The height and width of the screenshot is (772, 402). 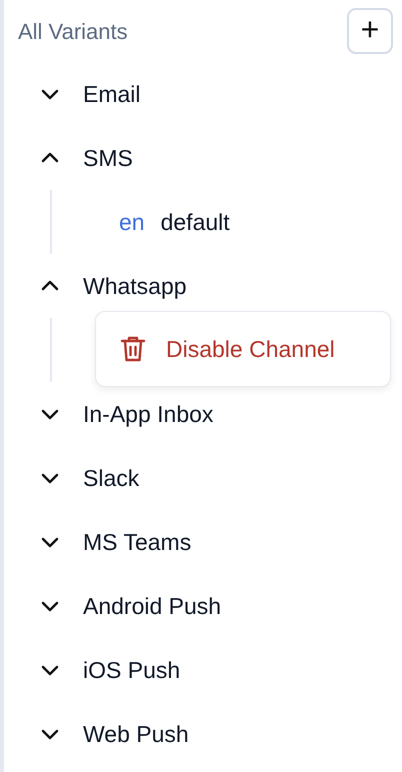 What do you see at coordinates (203, 414) in the screenshot?
I see `channel-row: In-App Inbox` at bounding box center [203, 414].